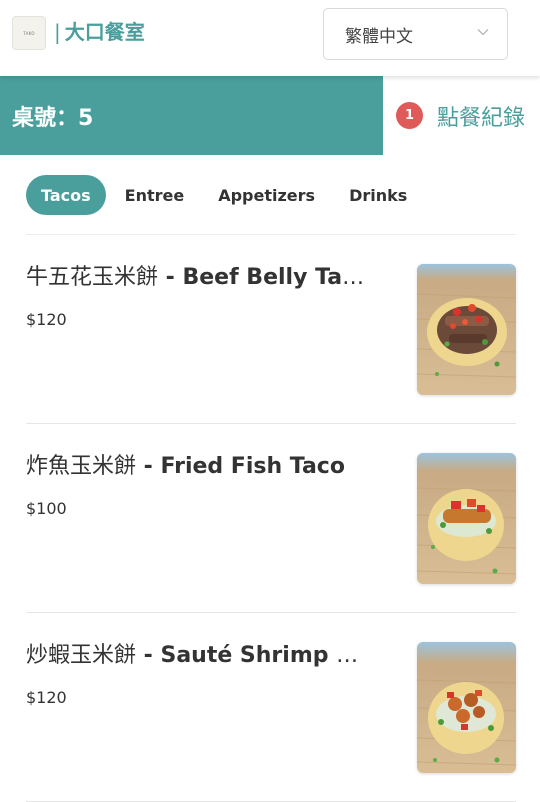 The image size is (540, 802). Describe the element at coordinates (483, 32) in the screenshot. I see `chevron-down-icon` at that location.